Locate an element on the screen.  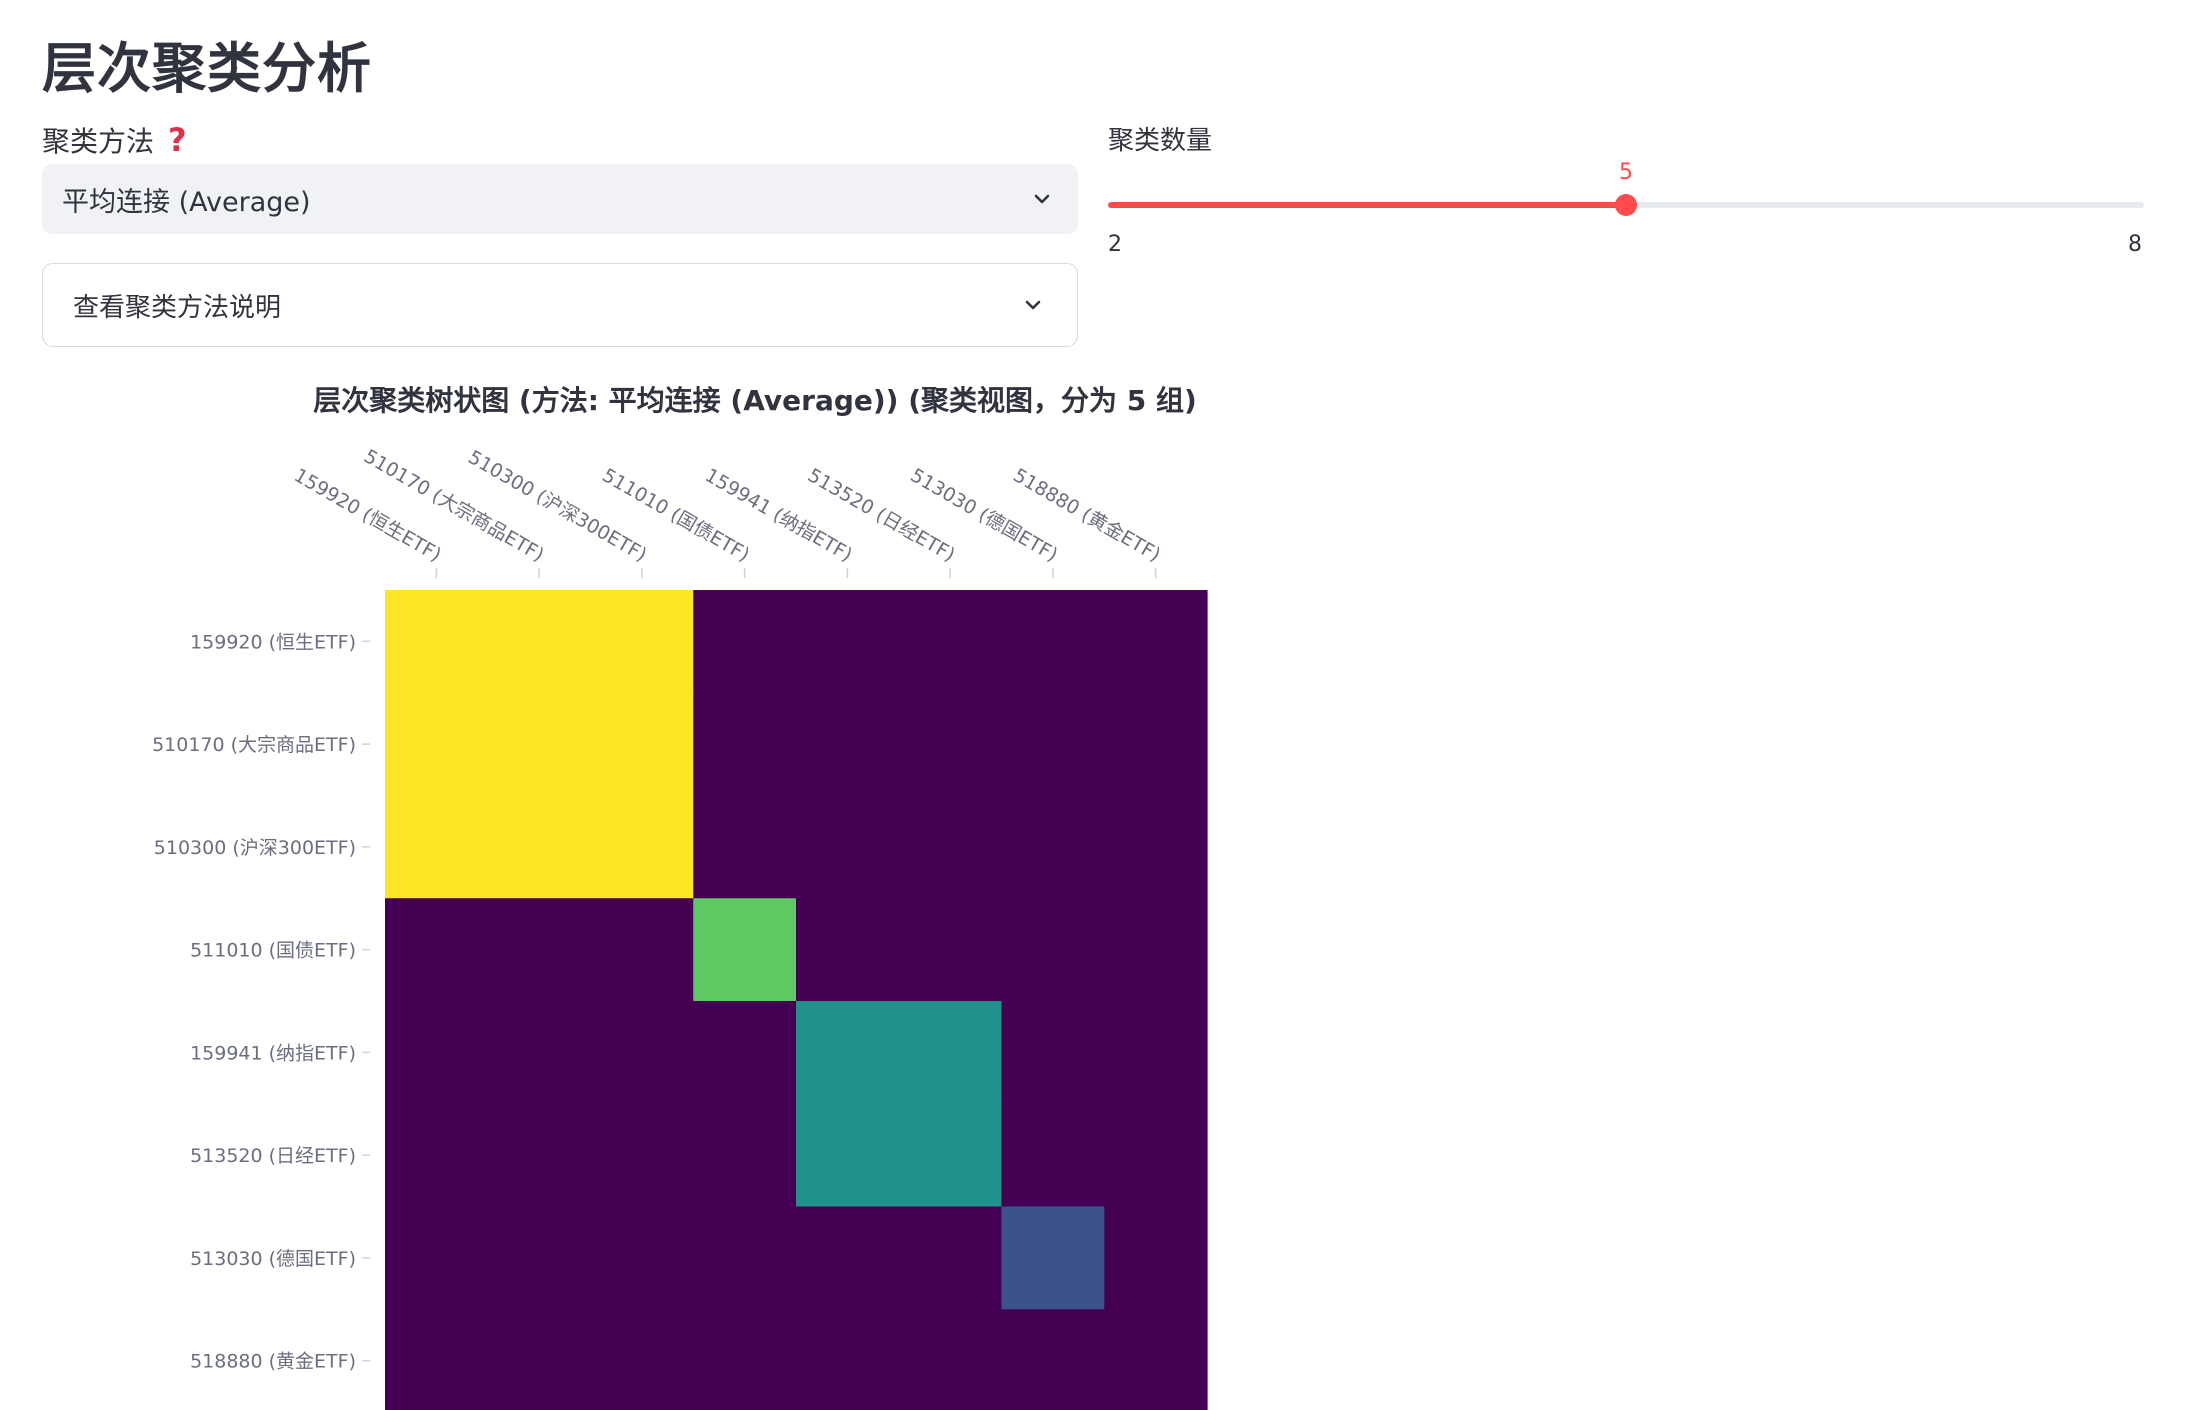
method-select: 平均连接 (Average) is located at coordinates (560, 199).